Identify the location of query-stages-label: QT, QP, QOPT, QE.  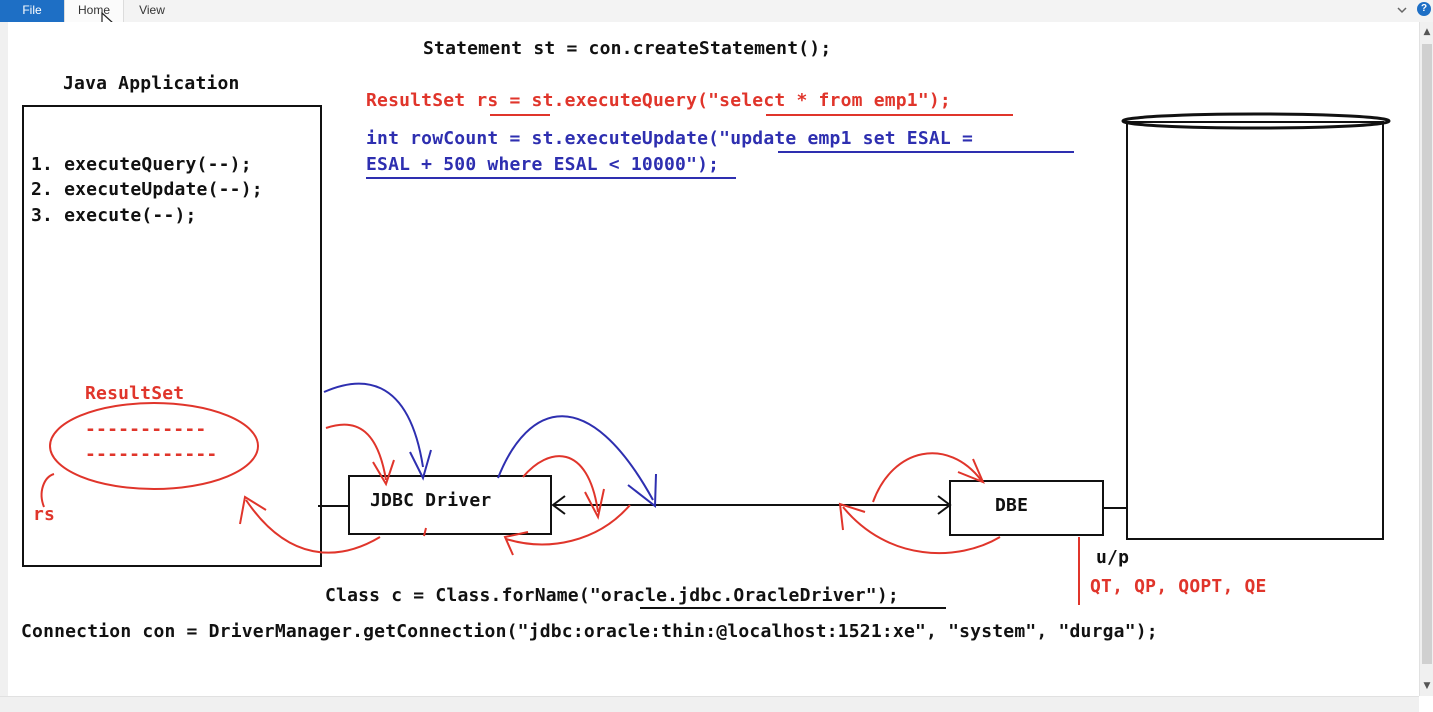
(1178, 586).